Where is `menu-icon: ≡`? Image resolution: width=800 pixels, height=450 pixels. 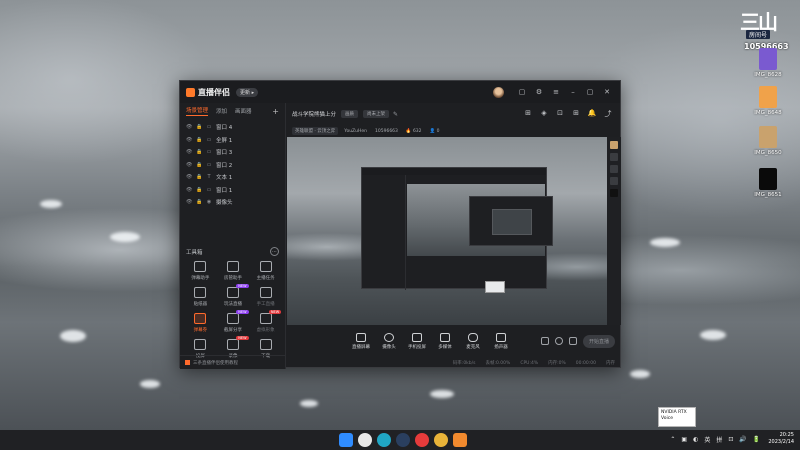
menu-icon: ≡ is located at coordinates (556, 92).